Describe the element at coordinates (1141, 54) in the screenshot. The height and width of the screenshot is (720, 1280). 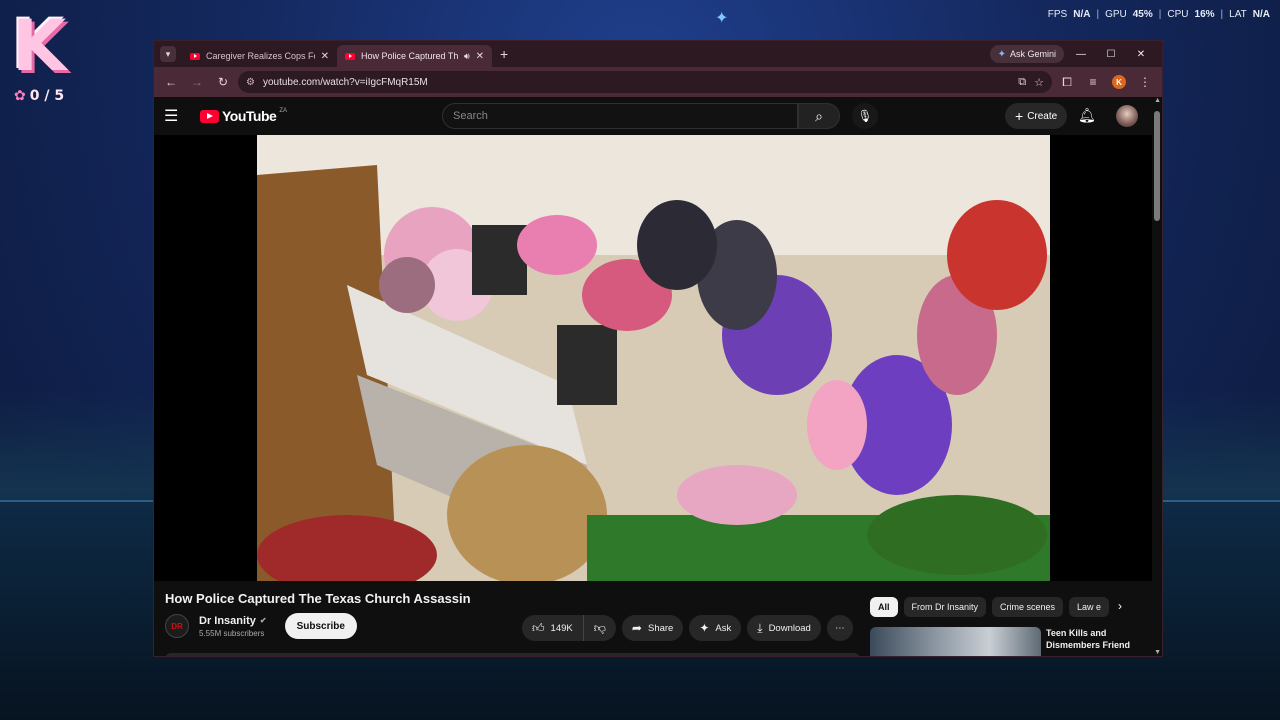
I see `close-window-icon: ✕` at that location.